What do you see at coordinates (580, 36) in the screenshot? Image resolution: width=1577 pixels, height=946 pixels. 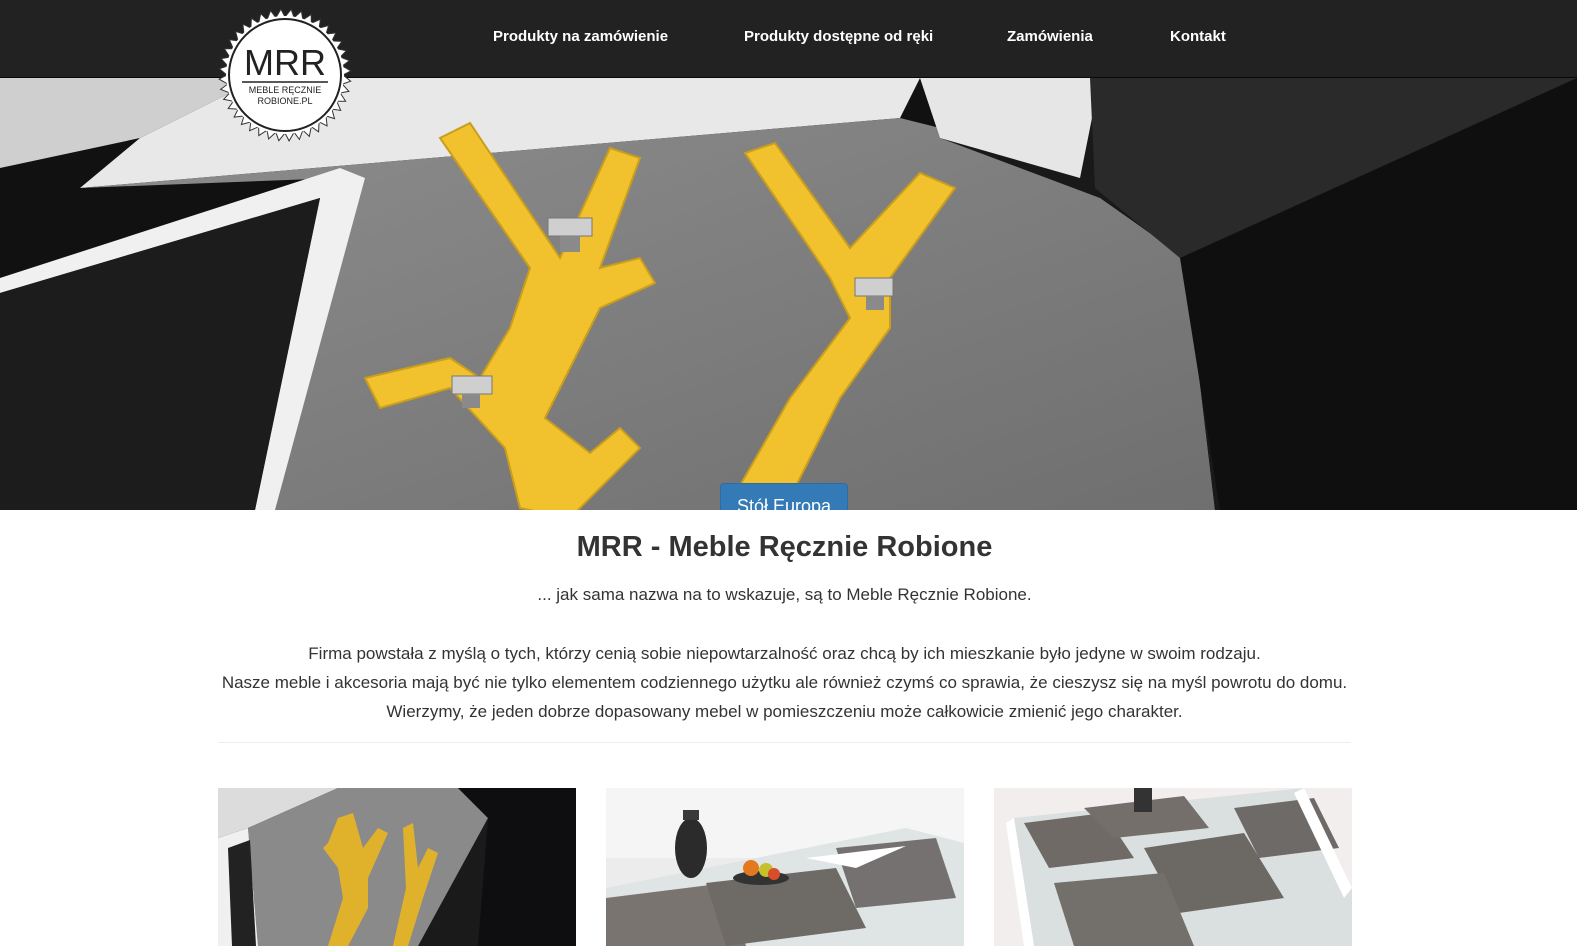 I see `nav-produkty-na-zamowienie: Produkty na zamówienie` at bounding box center [580, 36].